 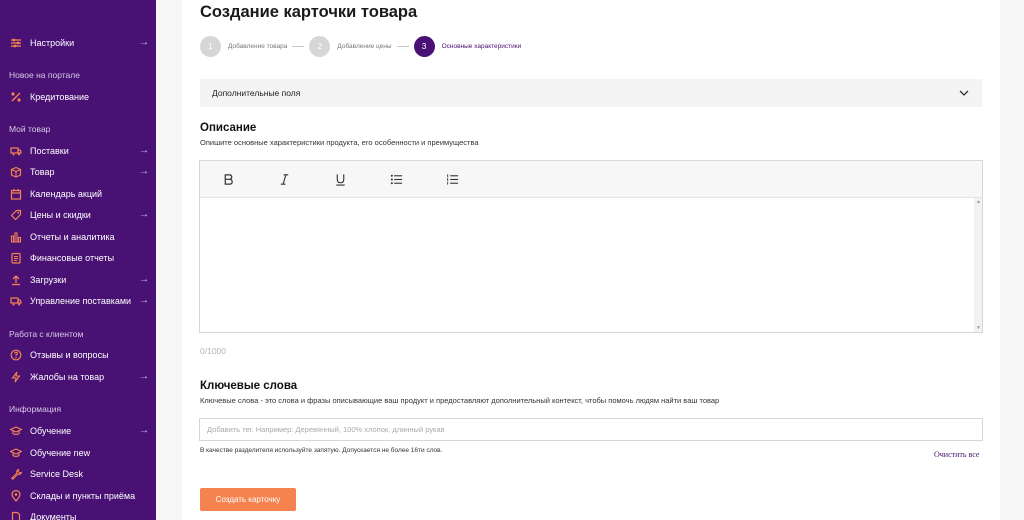 I want to click on sidebar-item-label: Настройки, so click(x=52, y=43).